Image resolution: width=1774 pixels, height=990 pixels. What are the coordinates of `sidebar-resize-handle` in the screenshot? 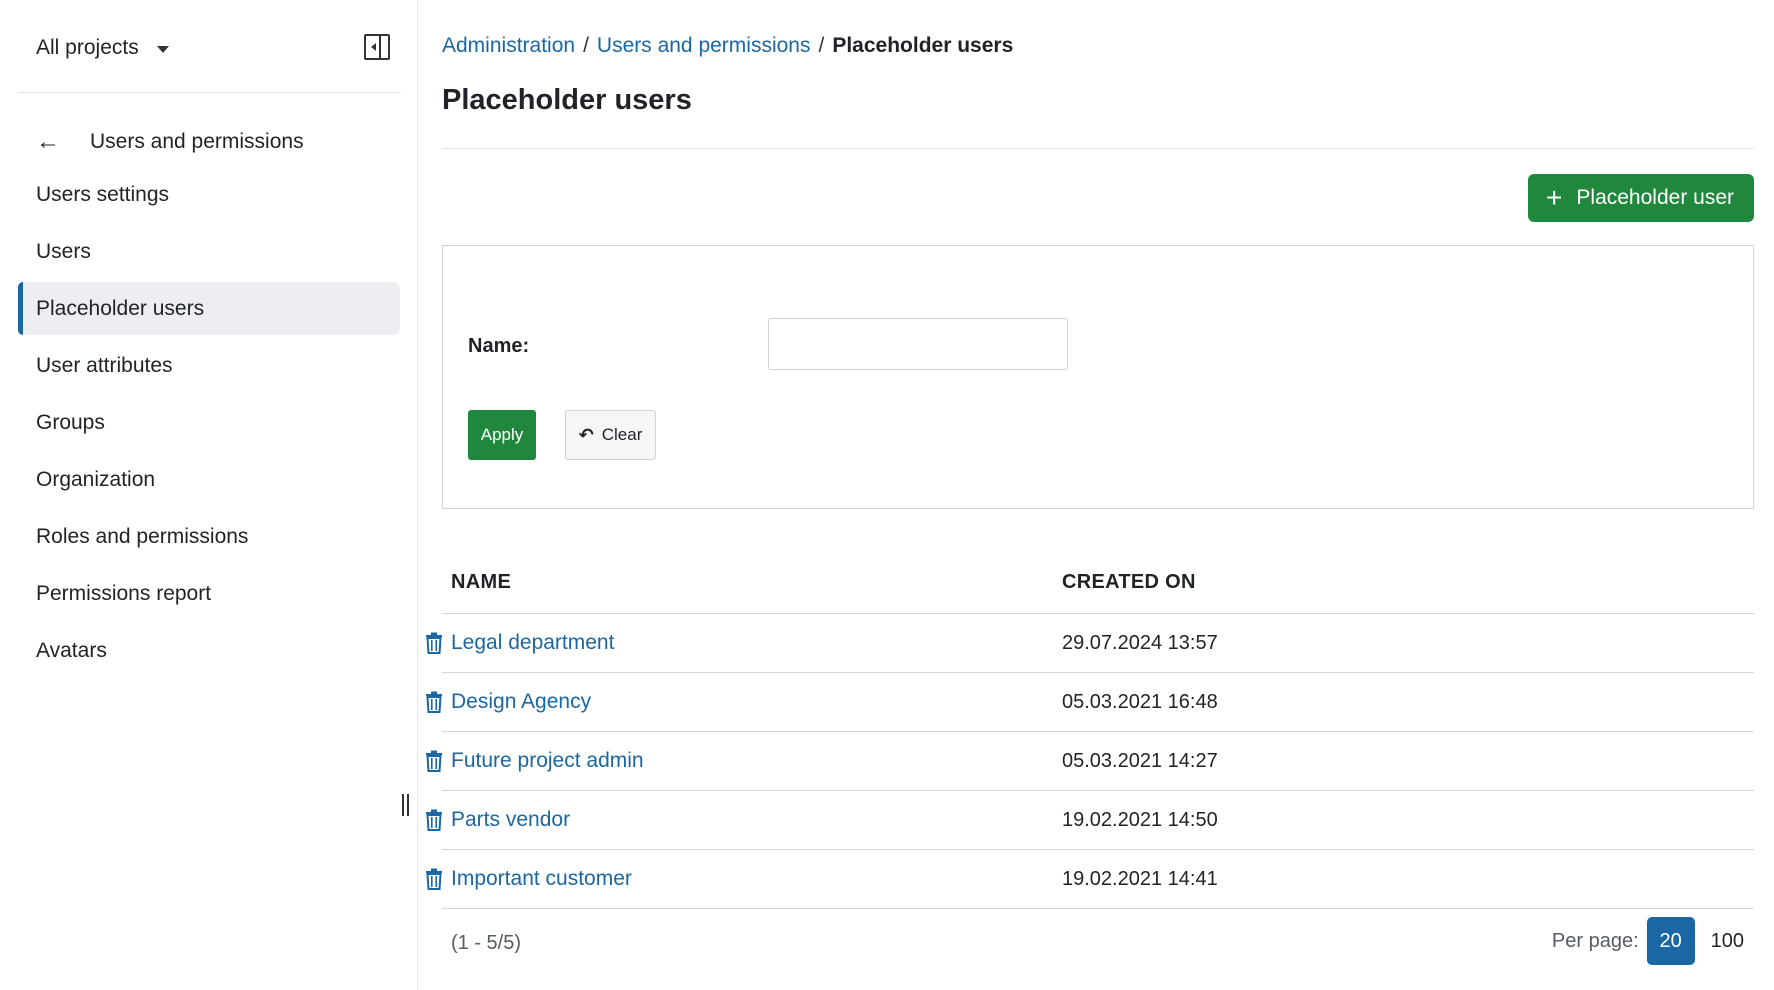 It's located at (405, 805).